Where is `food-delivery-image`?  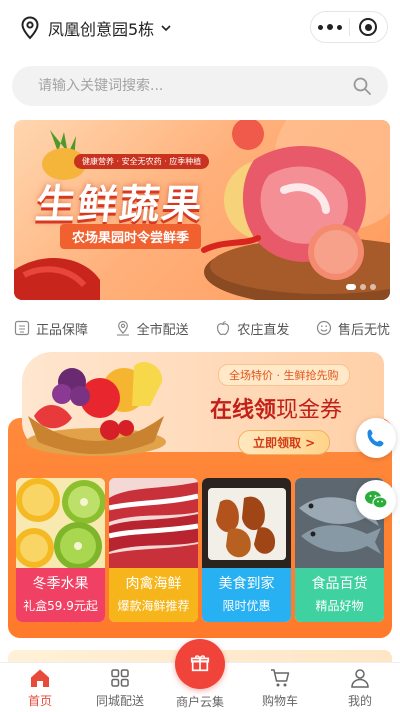 food-delivery-image is located at coordinates (246, 523).